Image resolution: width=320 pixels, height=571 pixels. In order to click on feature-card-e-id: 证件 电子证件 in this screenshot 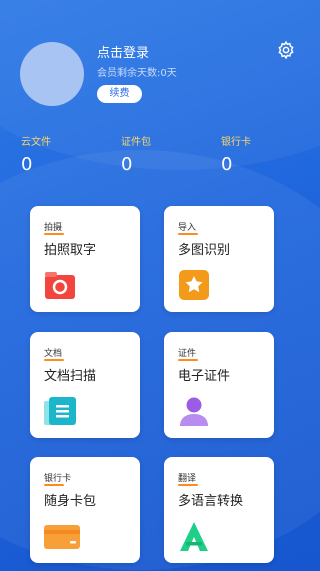, I will do `click(219, 385)`.